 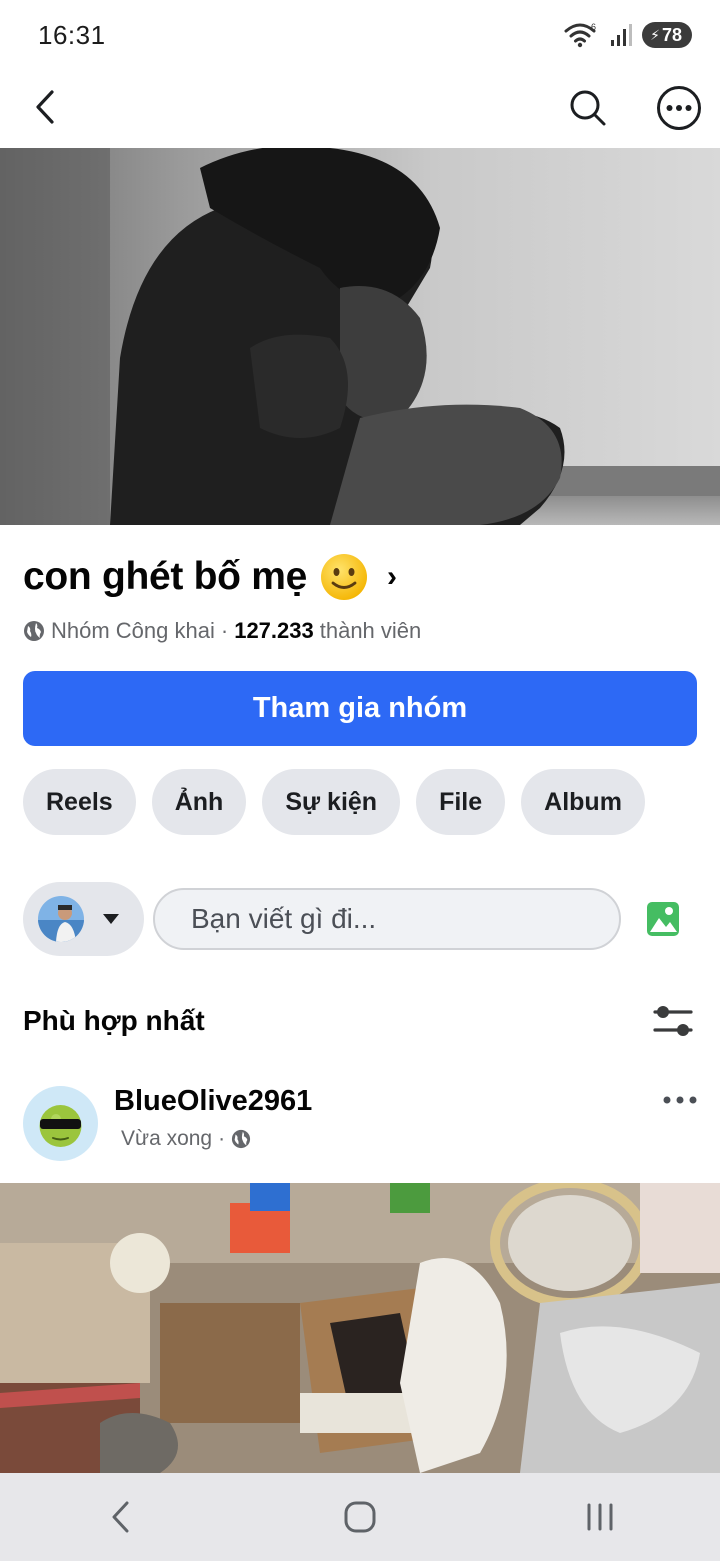 I want to click on search-button, so click(x=588, y=108).